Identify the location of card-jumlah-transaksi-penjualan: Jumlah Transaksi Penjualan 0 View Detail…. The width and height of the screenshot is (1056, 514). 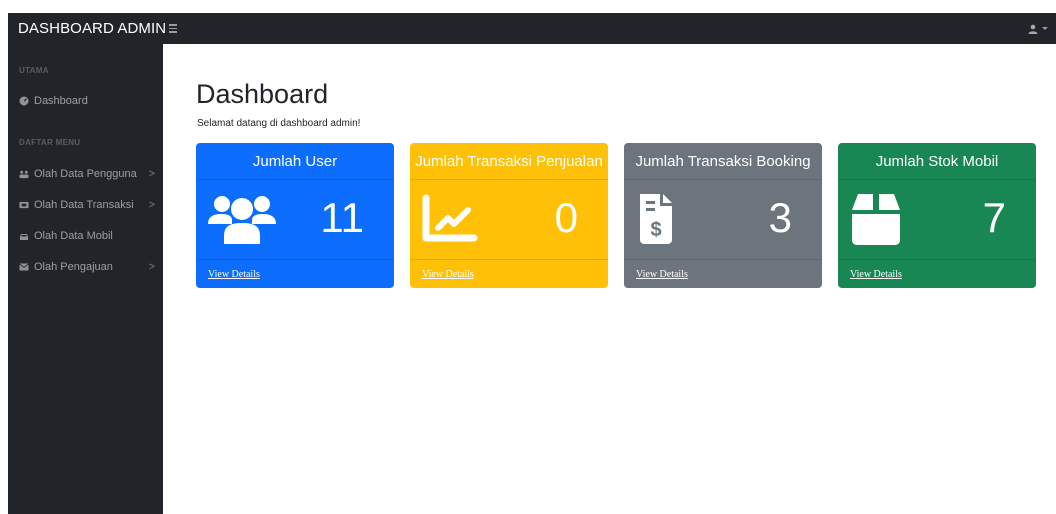
(509, 215).